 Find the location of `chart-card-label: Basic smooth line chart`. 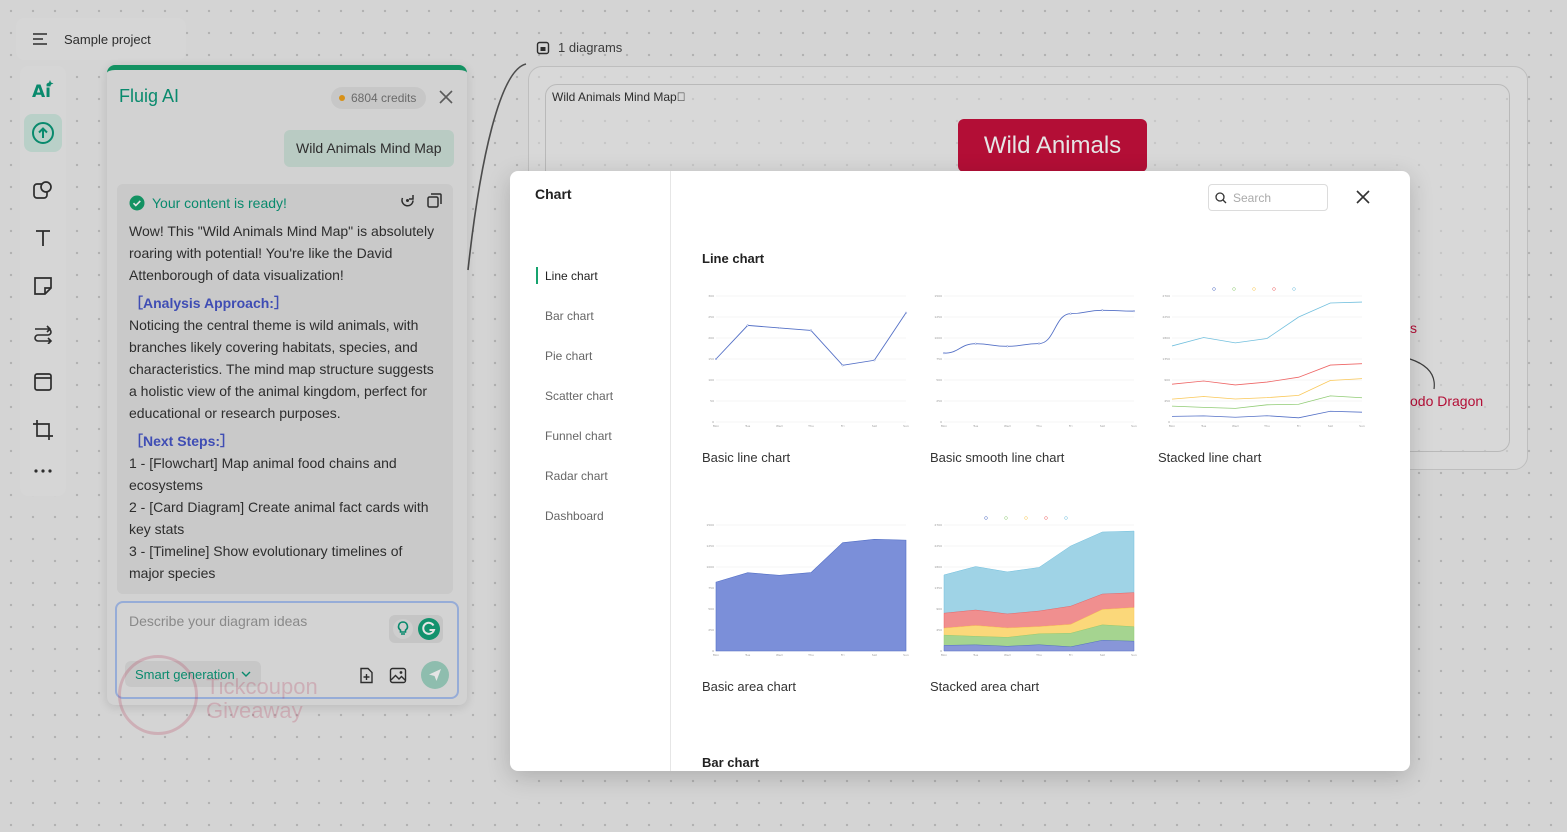

chart-card-label: Basic smooth line chart is located at coordinates (997, 457).